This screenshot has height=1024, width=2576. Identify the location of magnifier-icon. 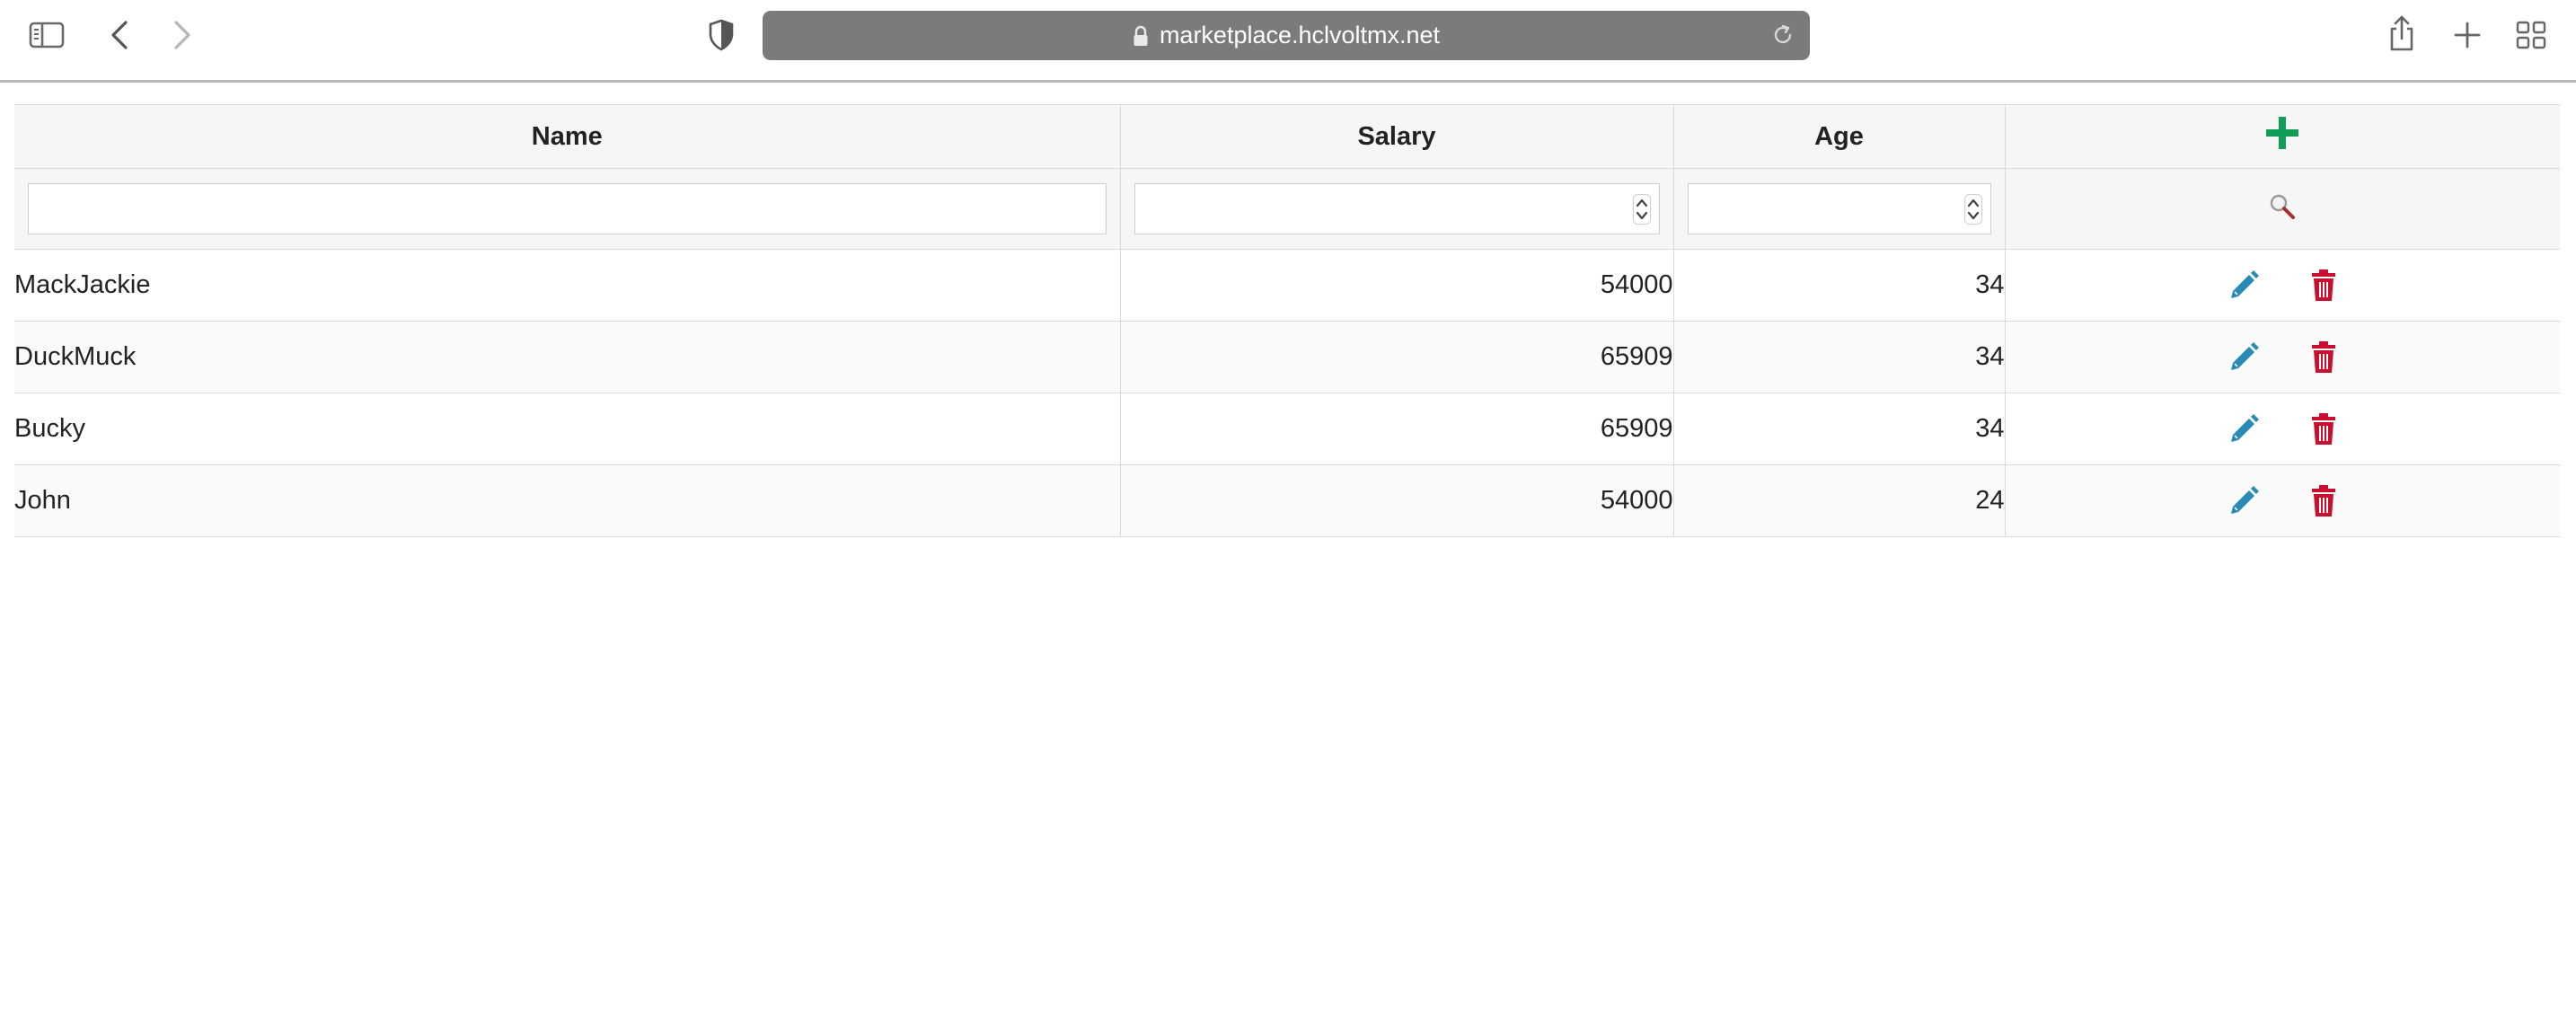
(2282, 208).